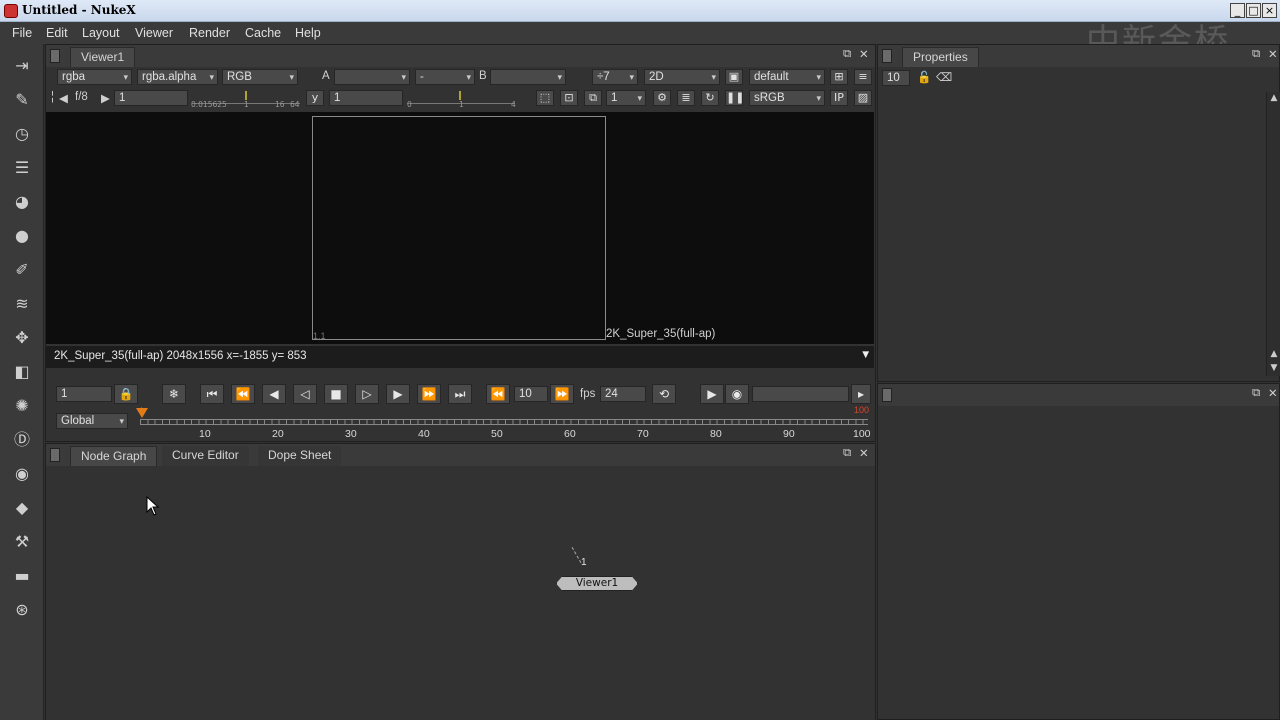 Image resolution: width=1280 pixels, height=720 pixels. Describe the element at coordinates (22, 372) in the screenshot. I see `3d-icon: ◧` at that location.